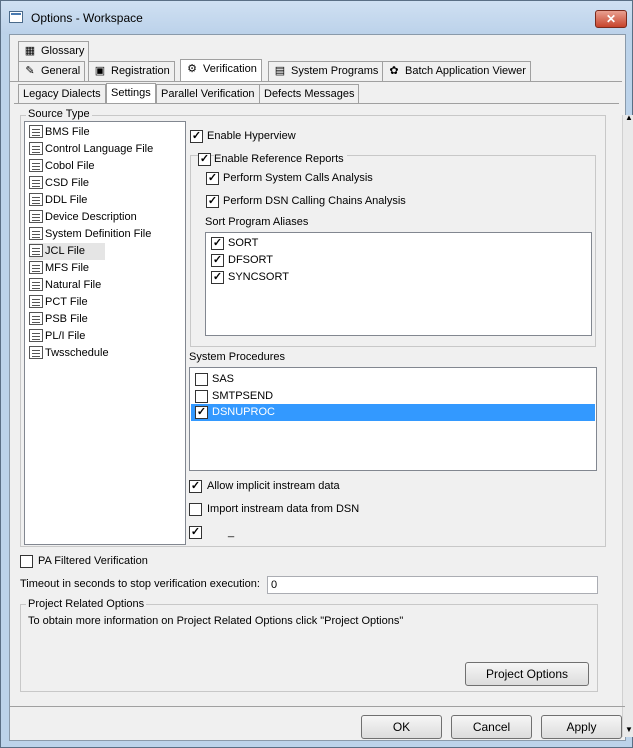 This screenshot has height=748, width=633. I want to click on window-title: Options - Workspace, so click(87, 18).